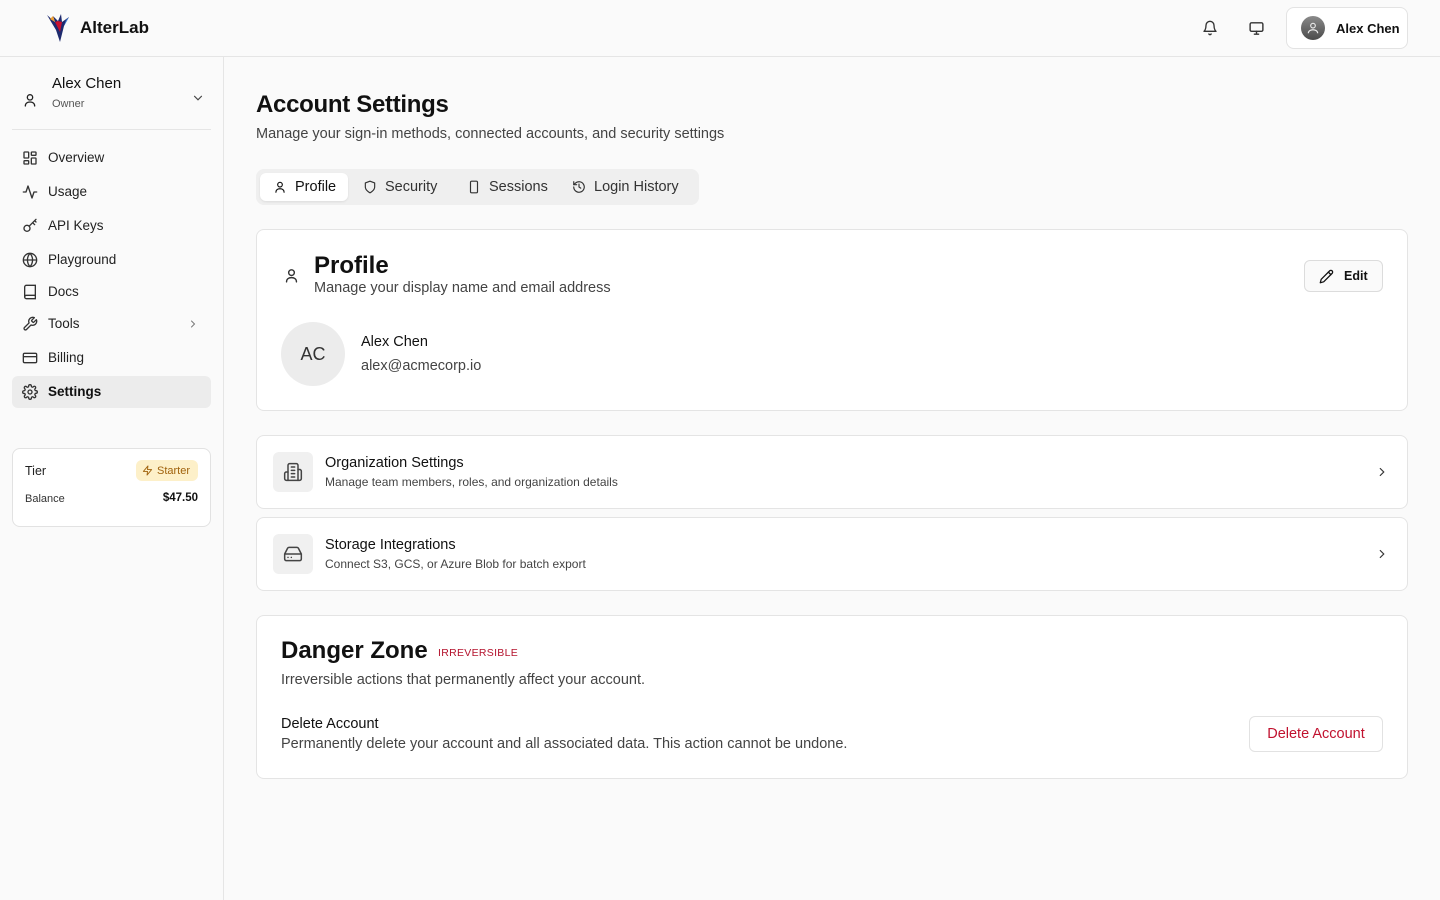  I want to click on monitor-icon, so click(1256, 28).